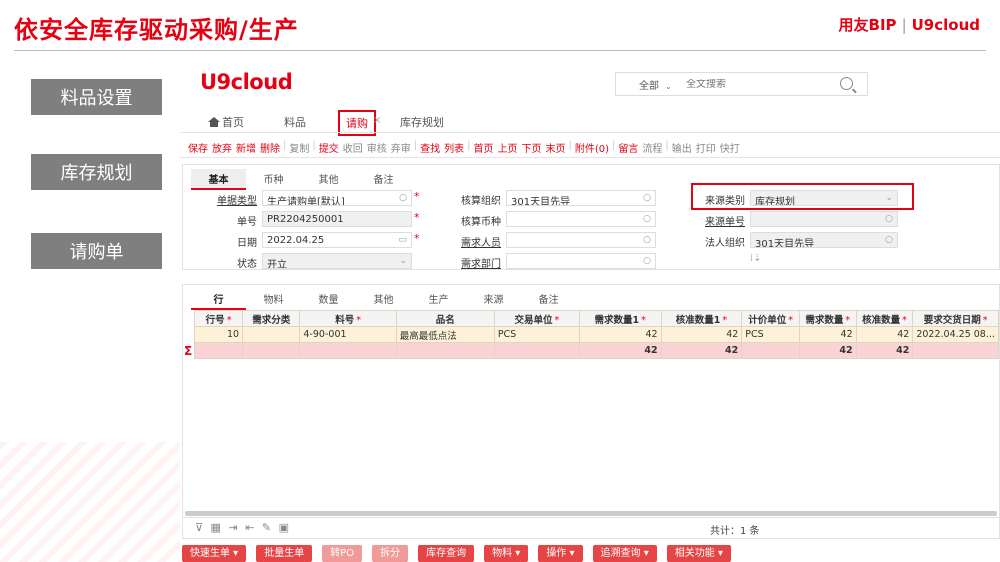  What do you see at coordinates (668, 86) in the screenshot?
I see `chevron-down-icon: ⌄` at bounding box center [668, 86].